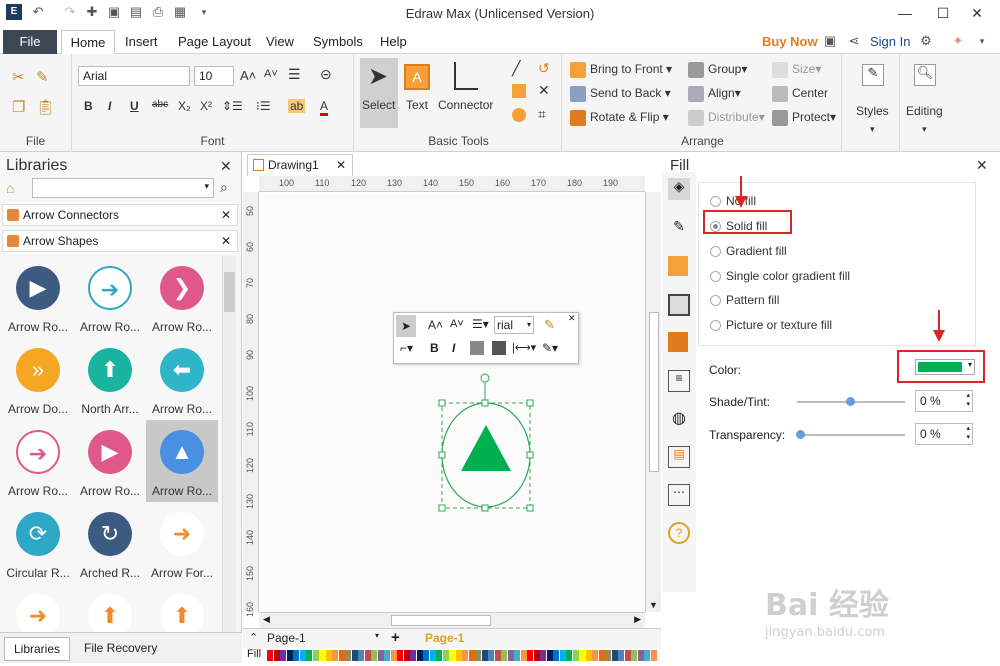  I want to click on fill-panel-icon: ◈, so click(679, 189).